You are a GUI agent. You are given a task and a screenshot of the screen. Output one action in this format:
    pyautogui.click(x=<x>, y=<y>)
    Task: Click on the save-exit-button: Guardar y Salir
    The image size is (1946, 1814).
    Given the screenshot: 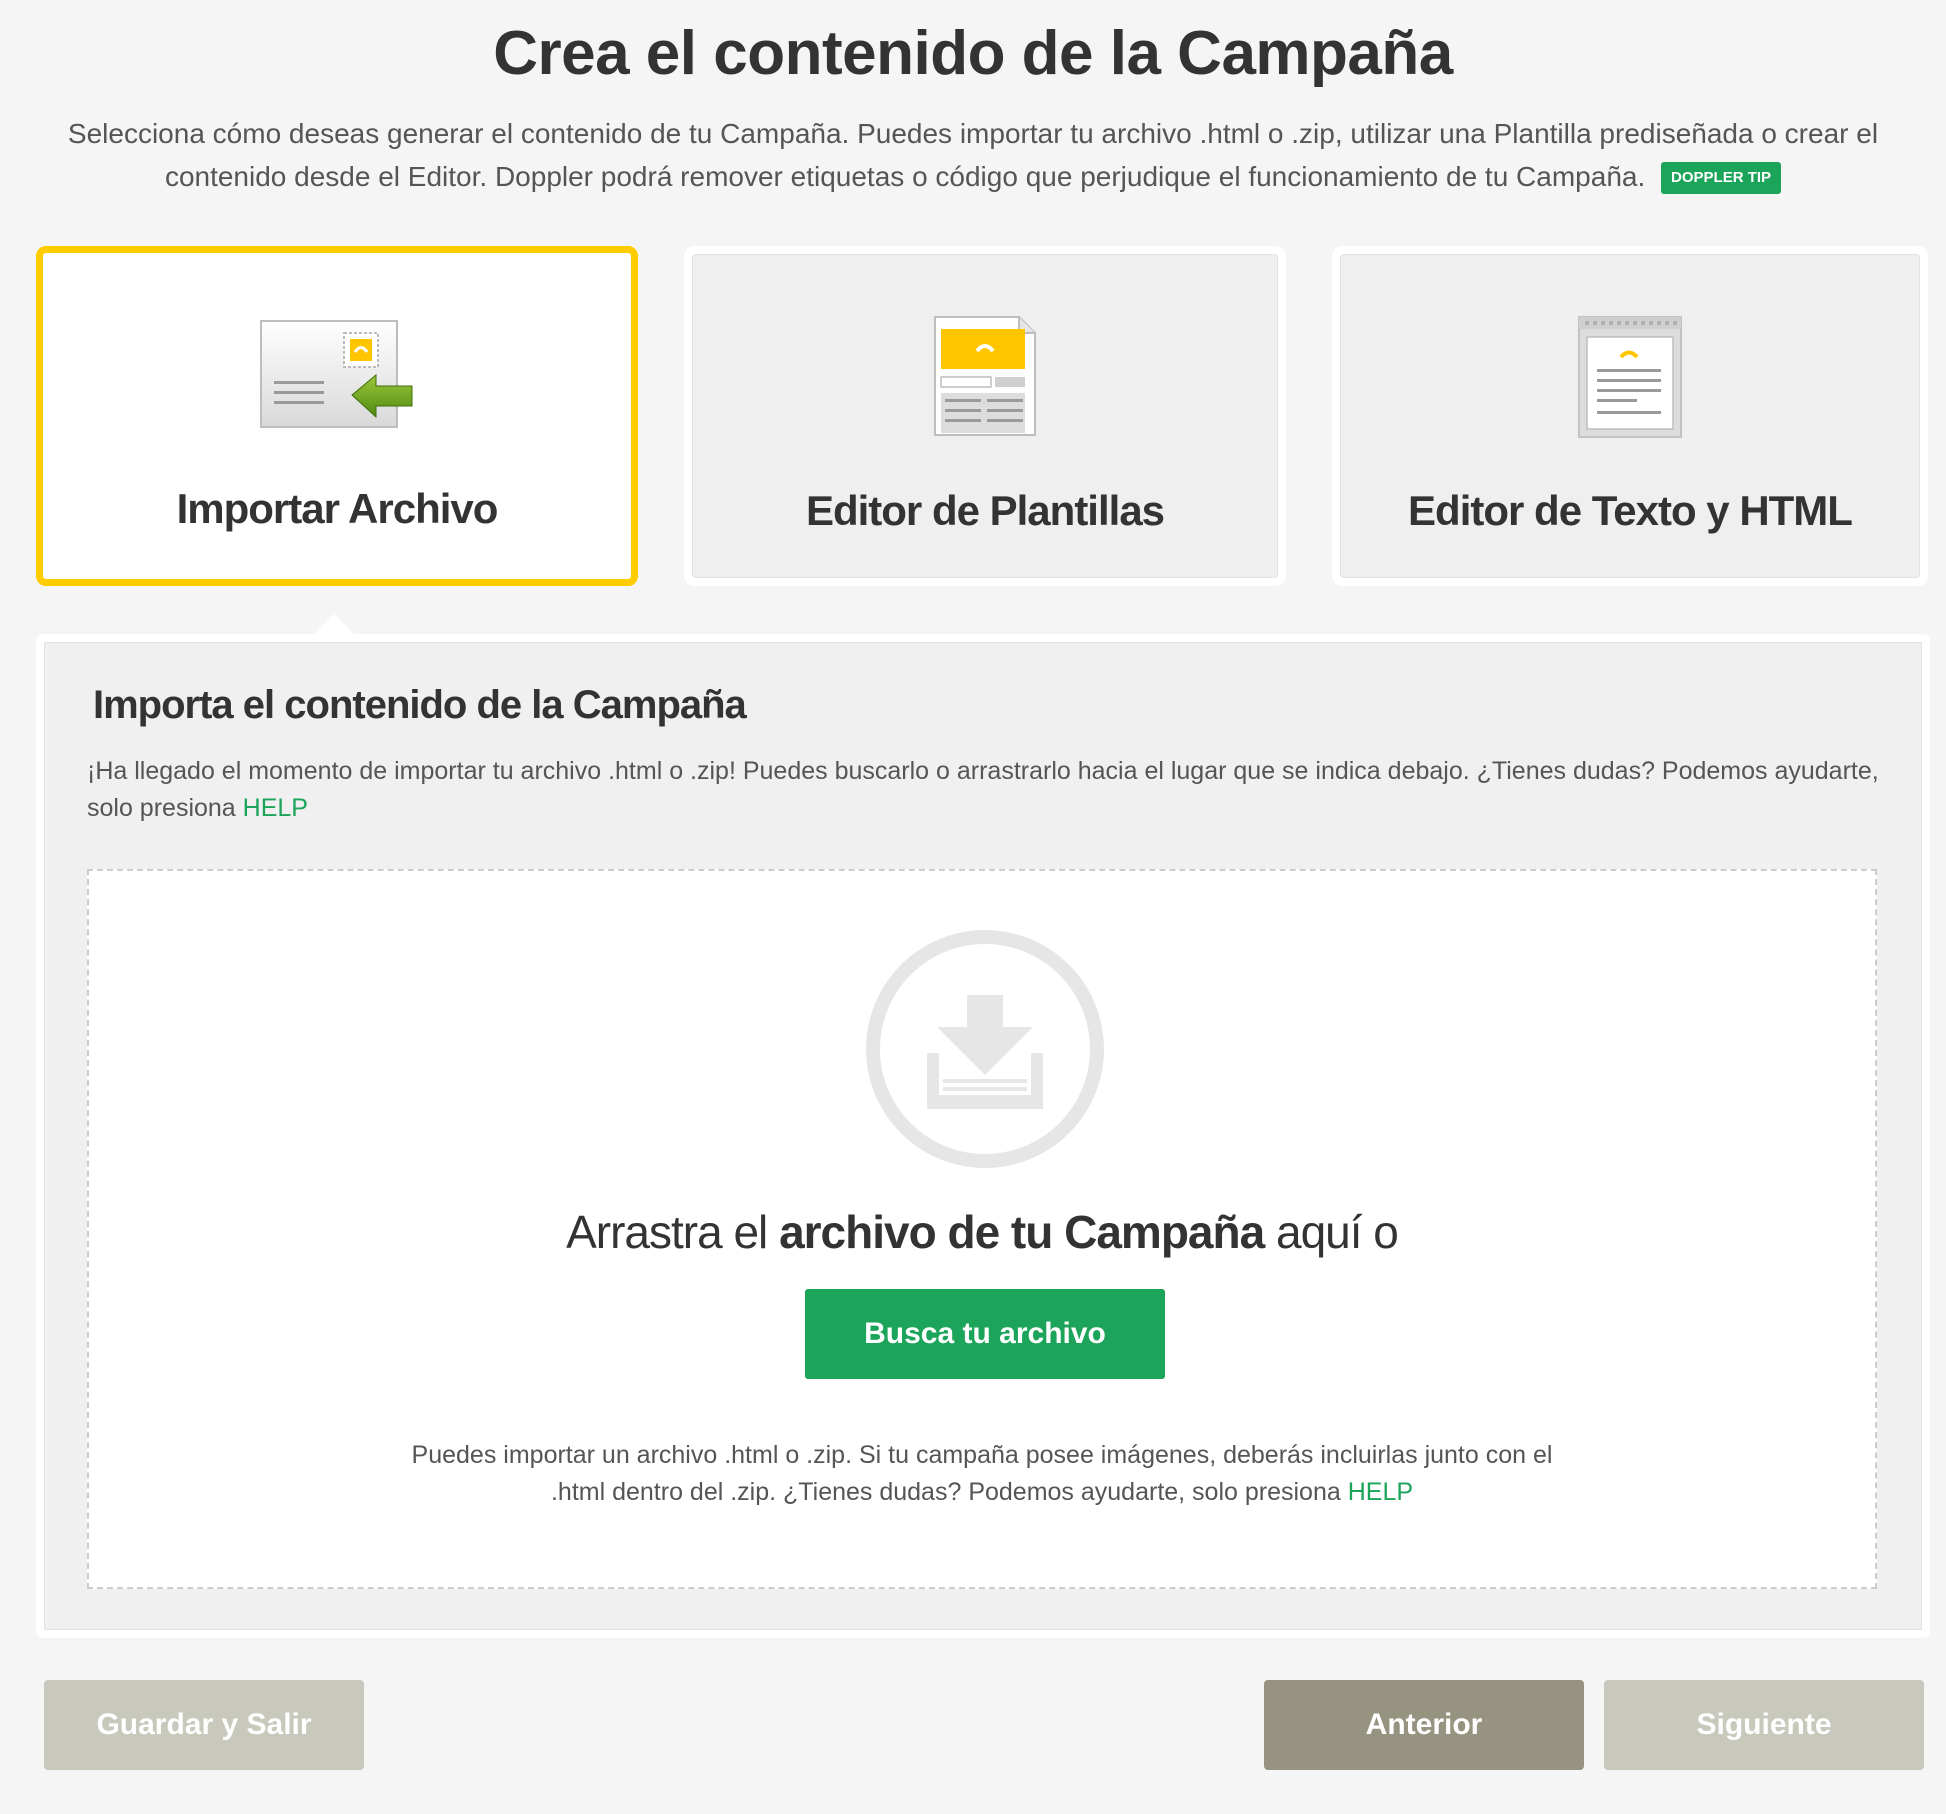 What is the action you would take?
    pyautogui.click(x=204, y=1725)
    